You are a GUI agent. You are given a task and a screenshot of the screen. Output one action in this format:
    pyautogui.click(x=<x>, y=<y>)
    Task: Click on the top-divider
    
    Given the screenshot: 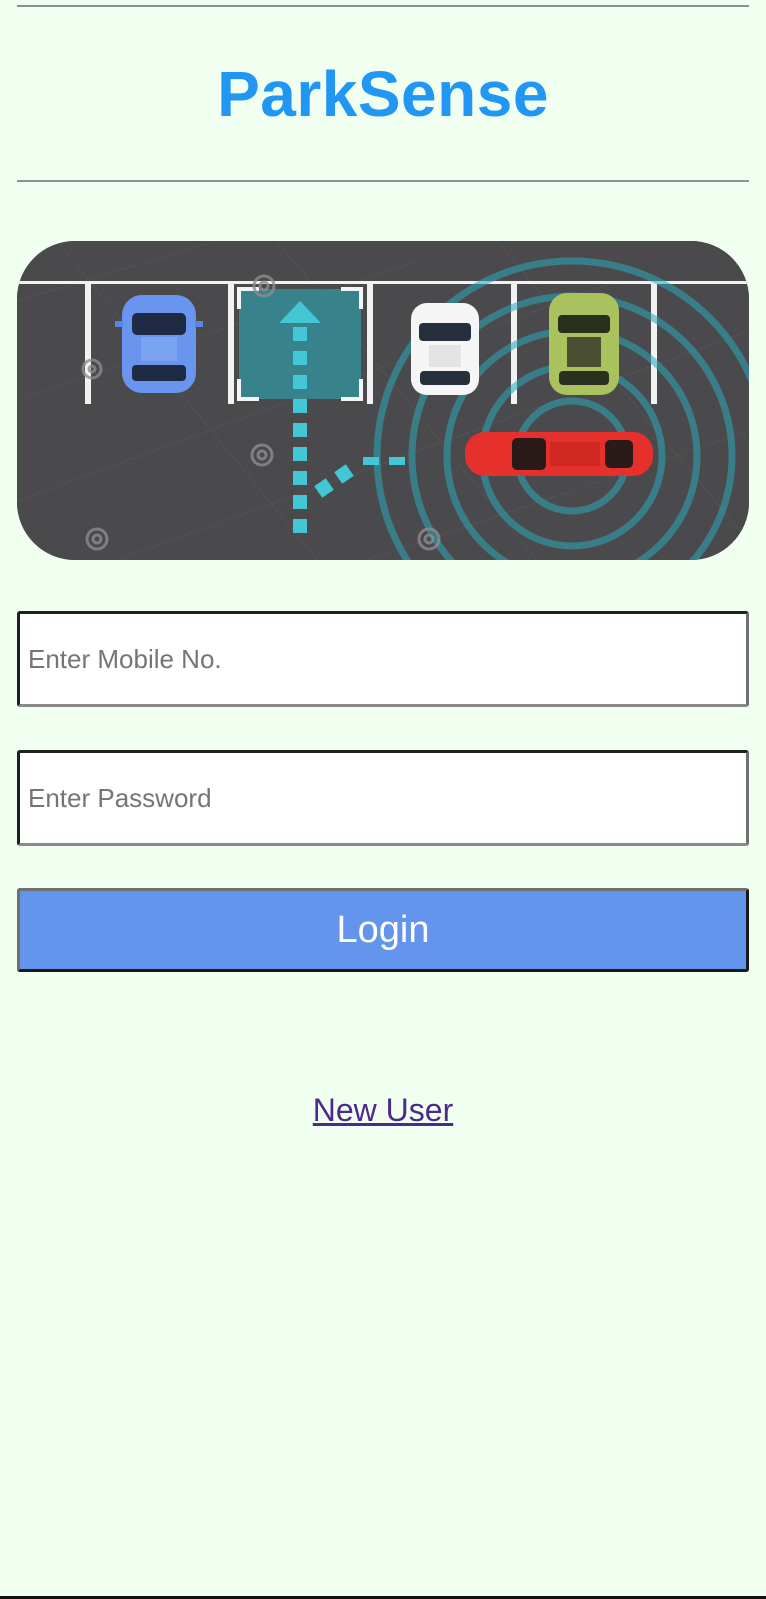 What is the action you would take?
    pyautogui.click(x=383, y=6)
    